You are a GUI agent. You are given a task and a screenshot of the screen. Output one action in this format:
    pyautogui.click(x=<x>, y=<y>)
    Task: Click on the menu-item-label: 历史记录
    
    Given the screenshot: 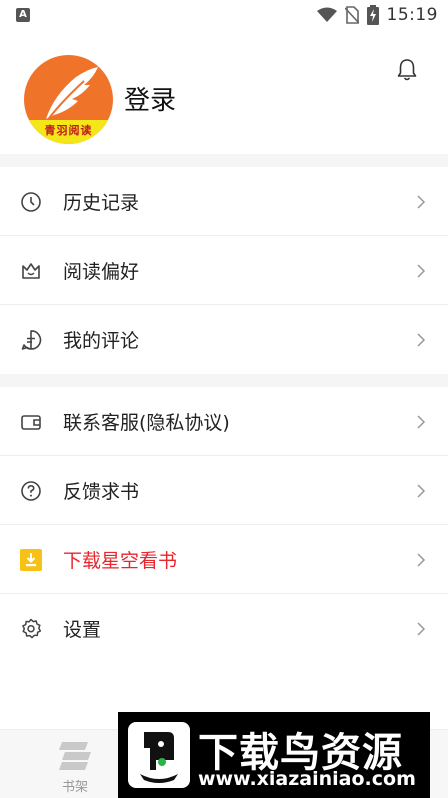 What is the action you would take?
    pyautogui.click(x=101, y=203)
    